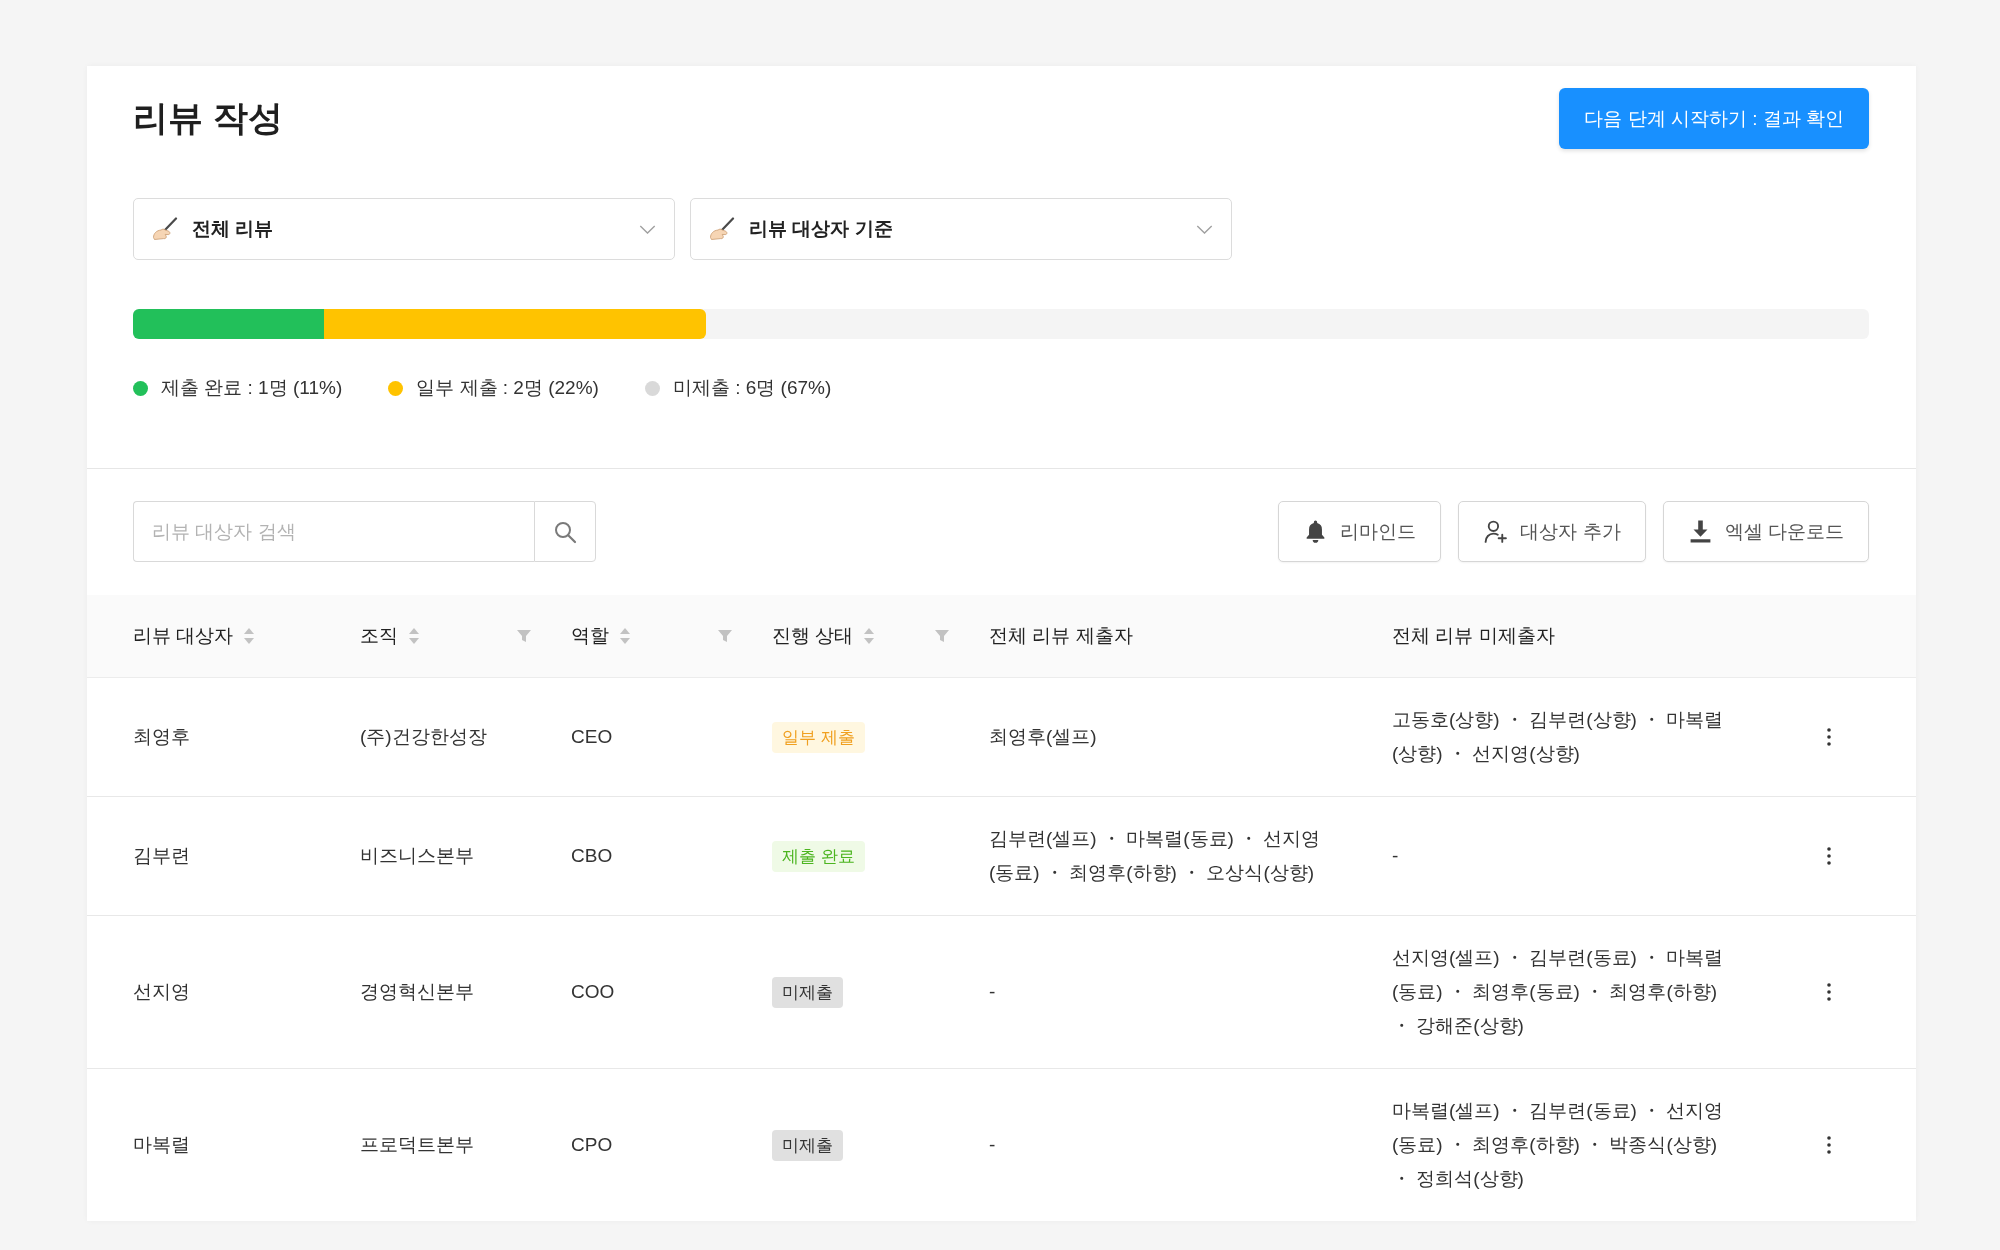 The image size is (2000, 1250). What do you see at coordinates (593, 992) in the screenshot?
I see `table-cell-text: COO` at bounding box center [593, 992].